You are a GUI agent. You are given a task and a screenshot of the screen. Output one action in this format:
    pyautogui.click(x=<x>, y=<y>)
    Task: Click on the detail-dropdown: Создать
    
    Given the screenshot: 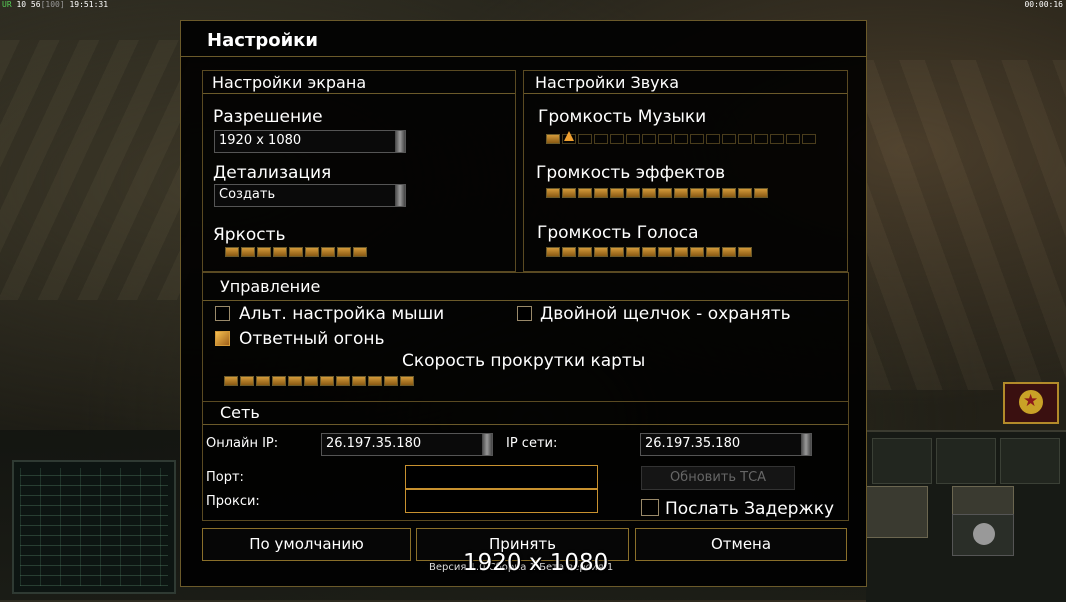 What is the action you would take?
    pyautogui.click(x=310, y=195)
    